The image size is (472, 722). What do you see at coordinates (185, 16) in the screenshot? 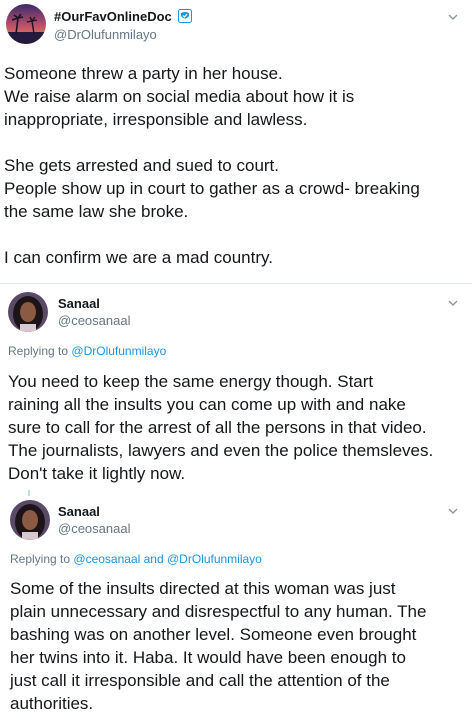
I see `verified-badge-icon` at bounding box center [185, 16].